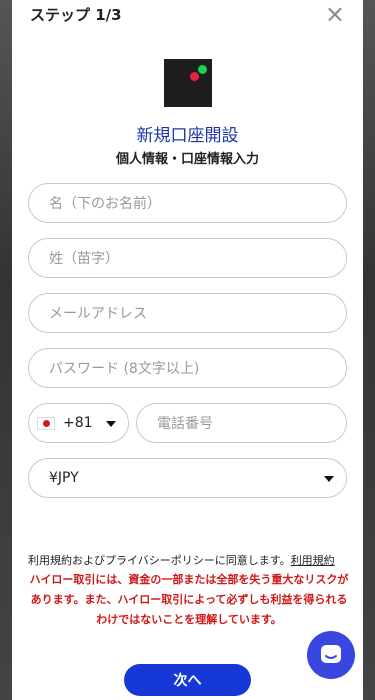 The height and width of the screenshot is (700, 375). Describe the element at coordinates (187, 478) in the screenshot. I see `currency-select: ¥JPY` at that location.